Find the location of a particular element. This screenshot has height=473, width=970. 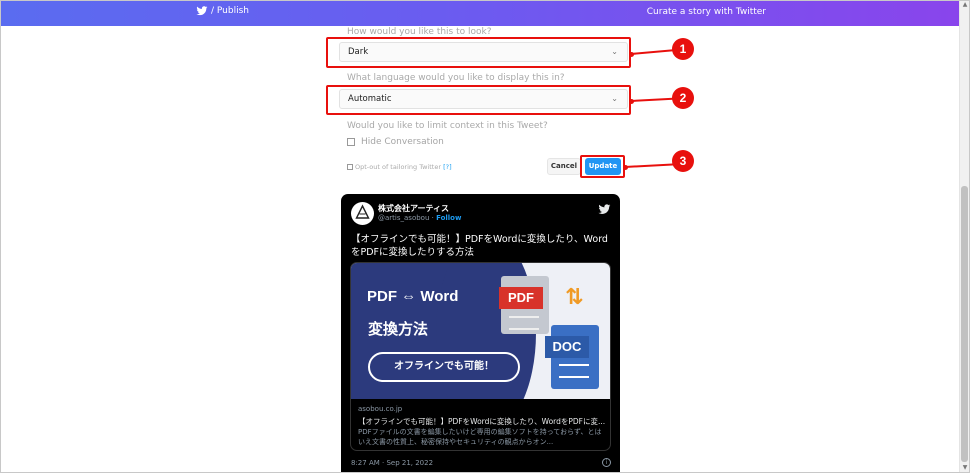

hide-conversation-row: Hide Conversation is located at coordinates (395, 142).